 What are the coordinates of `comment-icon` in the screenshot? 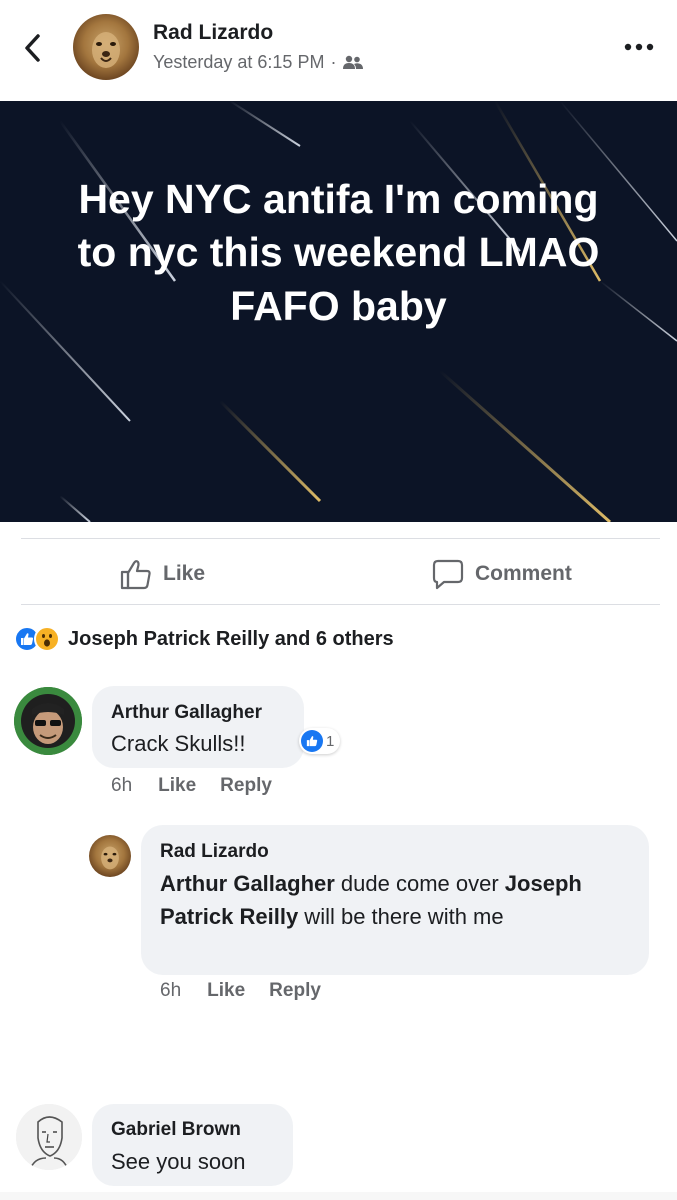 It's located at (448, 574).